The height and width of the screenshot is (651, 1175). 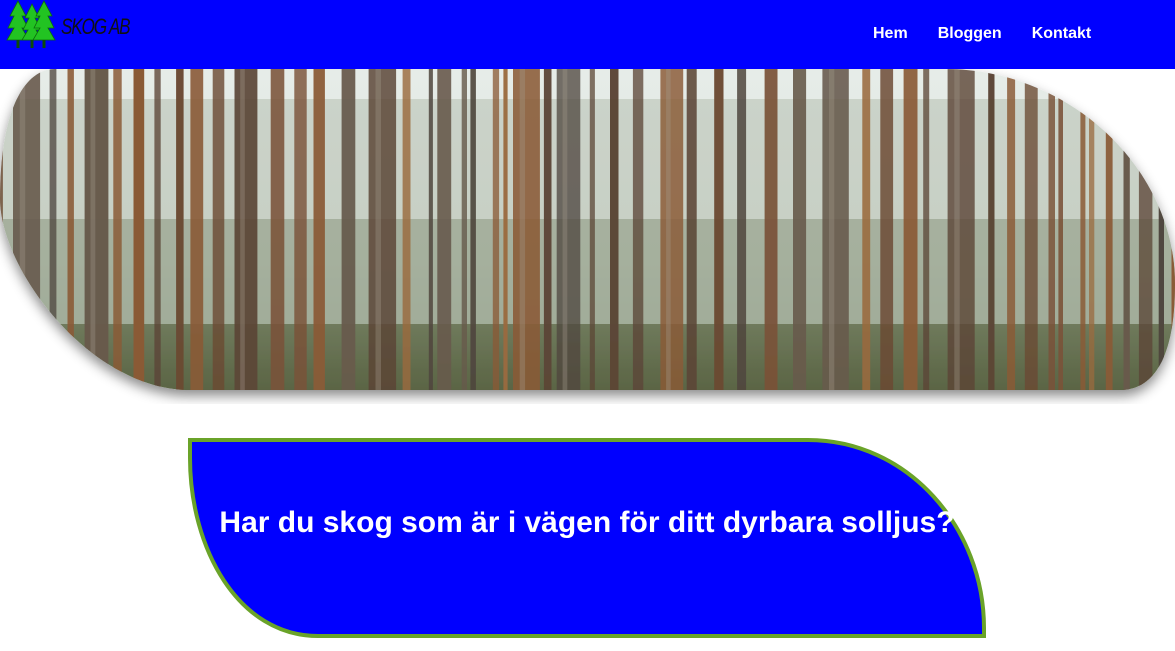 What do you see at coordinates (96, 26) in the screenshot?
I see `logo-text: SKOG AB` at bounding box center [96, 26].